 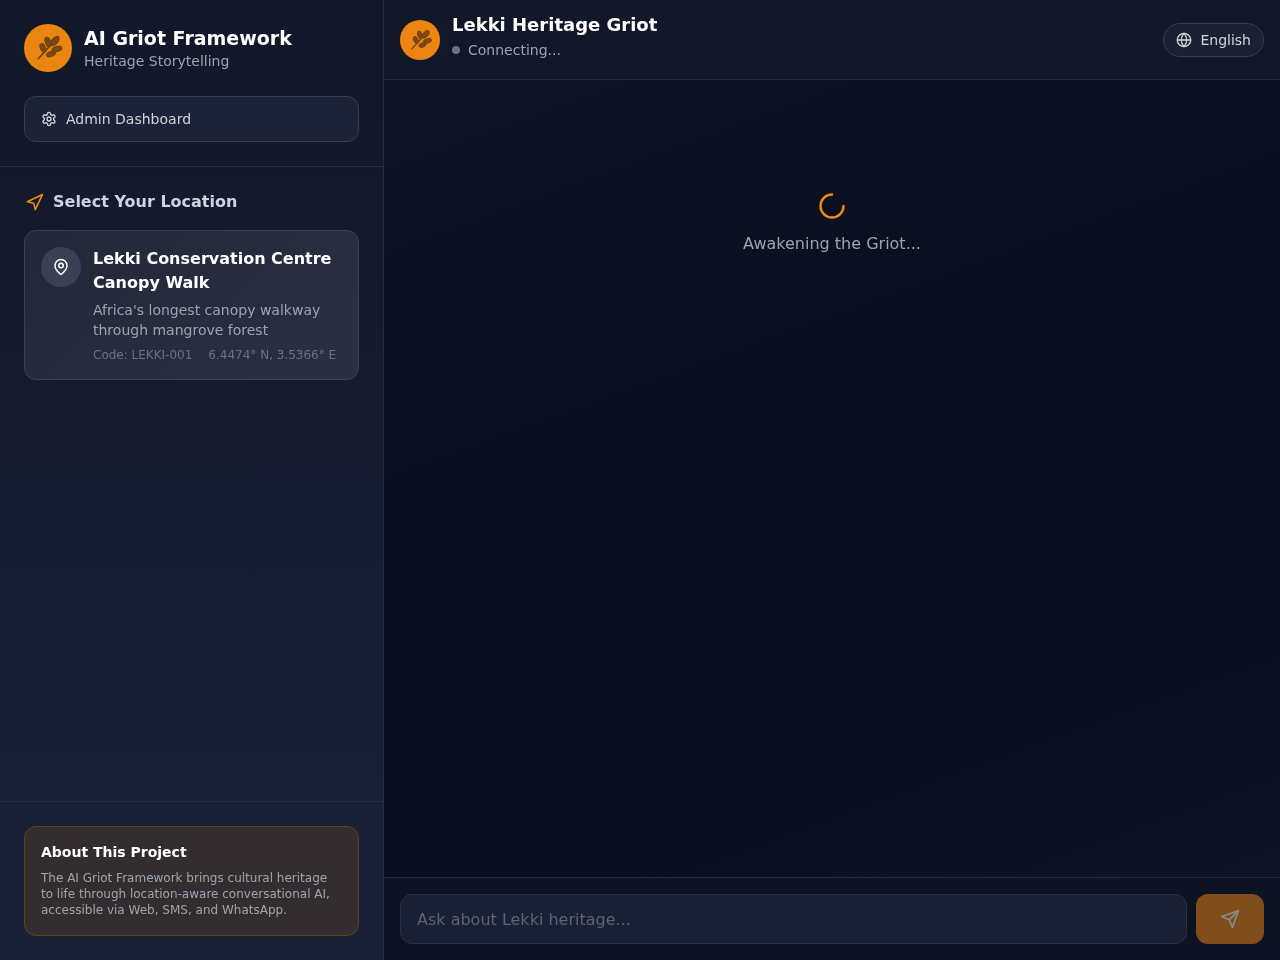 What do you see at coordinates (145, 202) in the screenshot?
I see `section-heading: Select Your Location` at bounding box center [145, 202].